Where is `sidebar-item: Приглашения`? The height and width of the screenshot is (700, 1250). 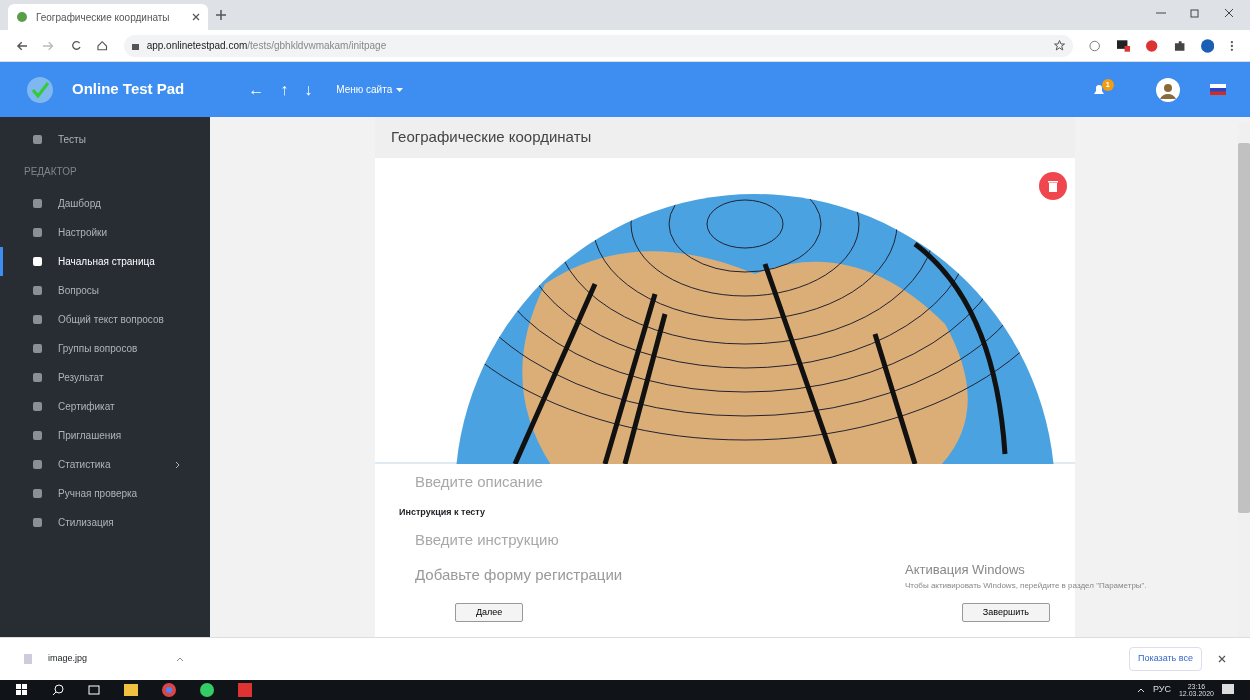 sidebar-item: Приглашения is located at coordinates (105, 435).